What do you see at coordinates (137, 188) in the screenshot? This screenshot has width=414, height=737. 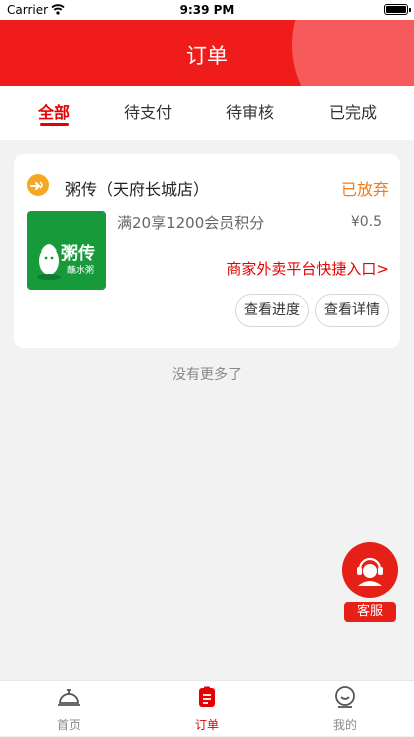 I see `shop-name: 粥传（天府长城店）` at bounding box center [137, 188].